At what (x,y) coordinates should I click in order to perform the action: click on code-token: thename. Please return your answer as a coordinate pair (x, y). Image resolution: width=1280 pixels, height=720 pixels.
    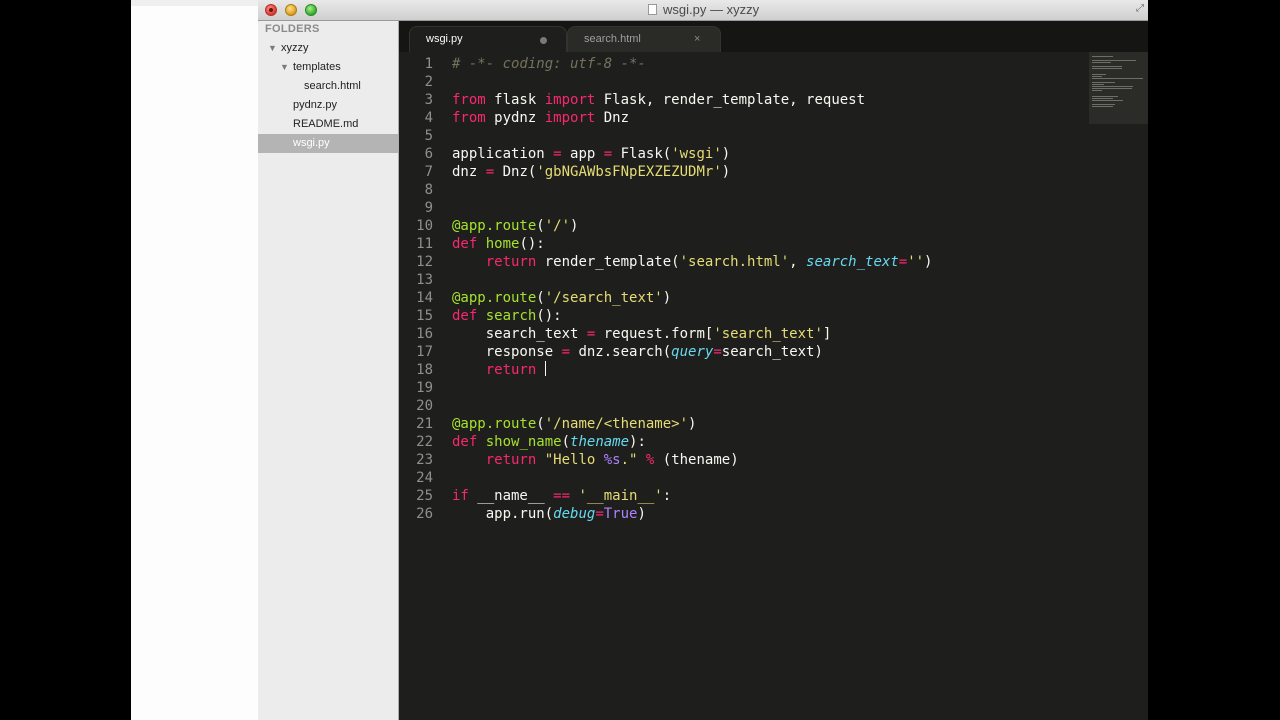
    Looking at the image, I should click on (600, 442).